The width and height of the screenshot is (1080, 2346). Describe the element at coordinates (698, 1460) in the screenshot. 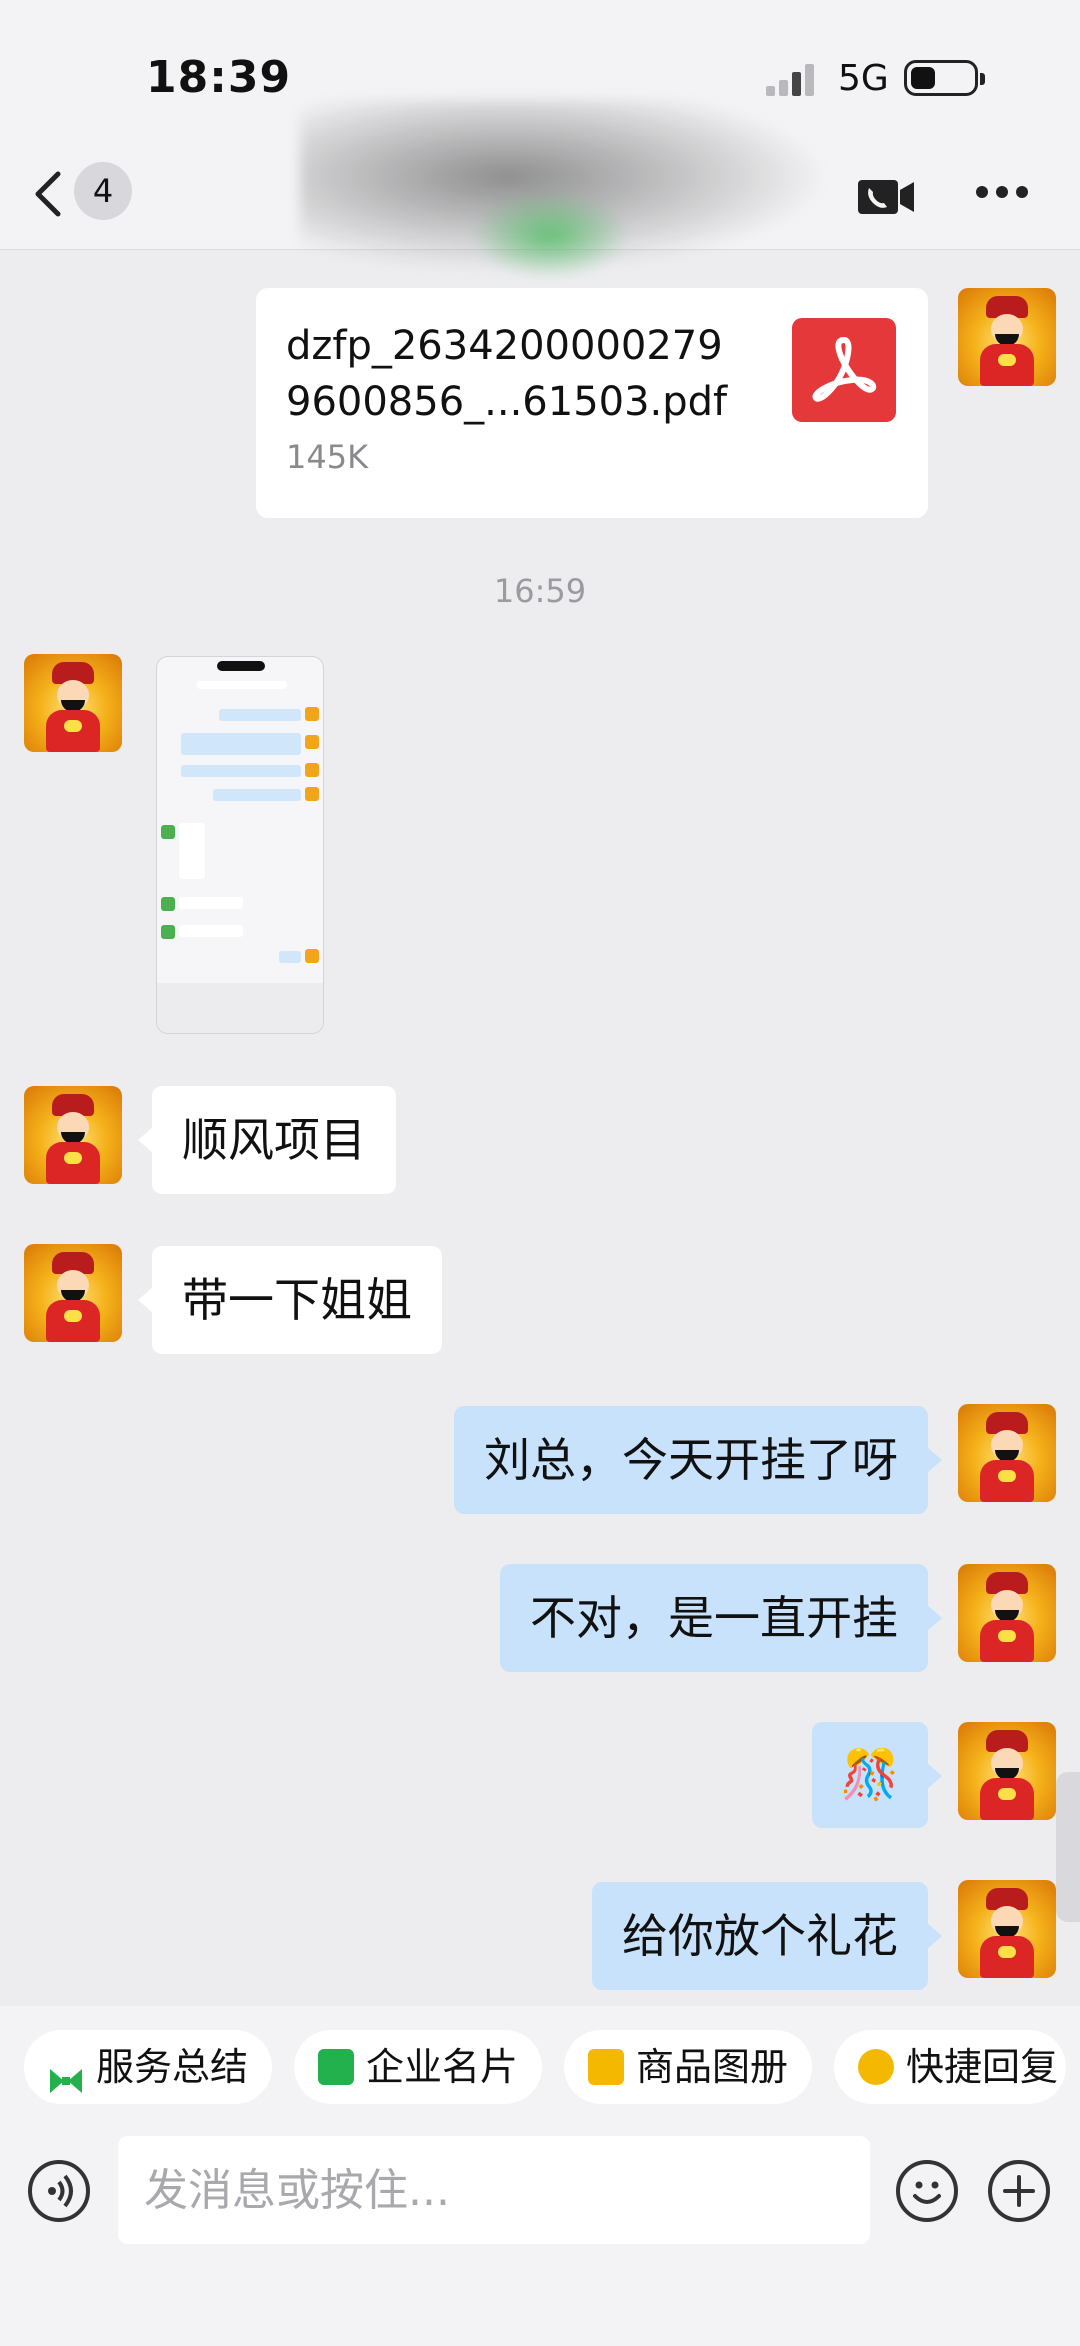

I see `message-bubble: 刘总，今天开挂了呀` at that location.